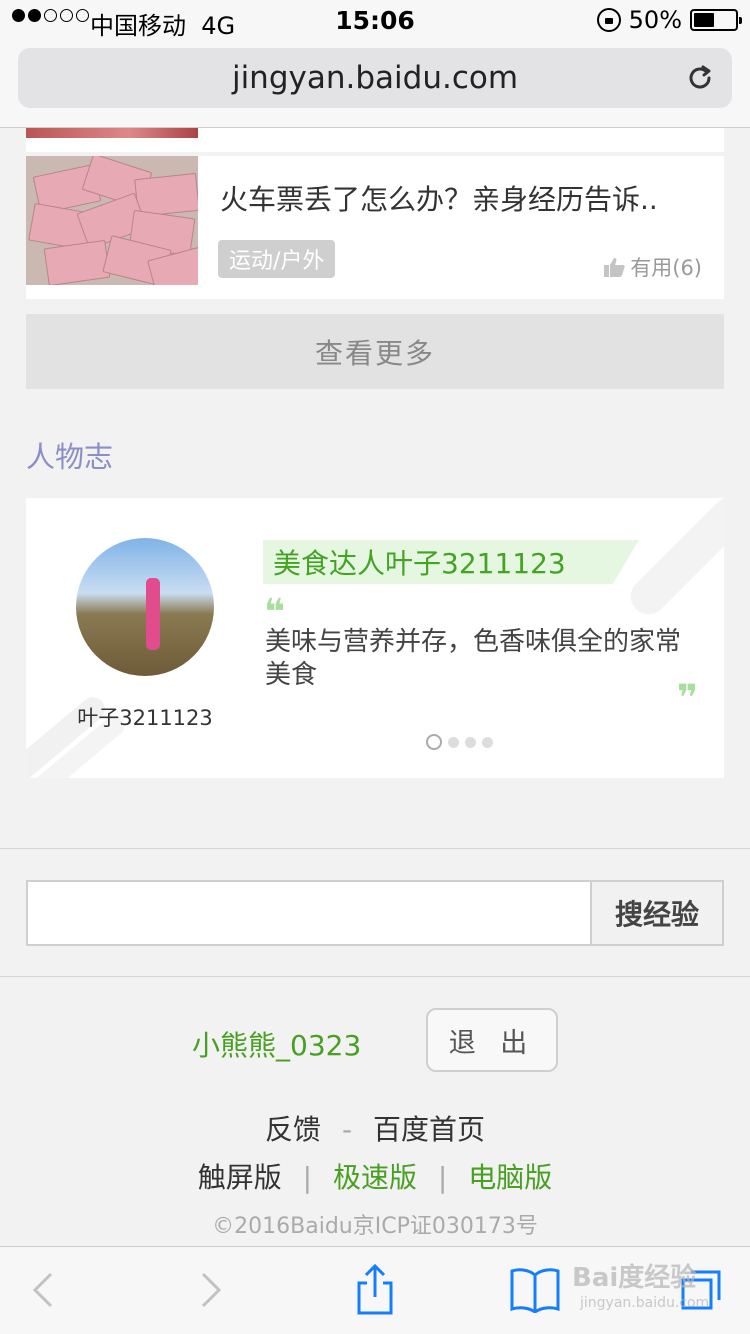  What do you see at coordinates (687, 698) in the screenshot?
I see `close-quote-icon: ❞` at bounding box center [687, 698].